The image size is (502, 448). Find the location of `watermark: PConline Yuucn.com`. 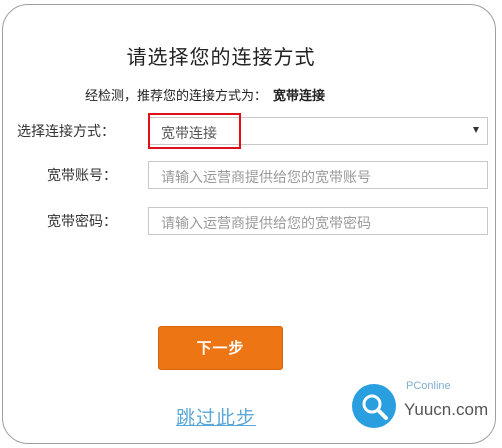

watermark: PConline Yuucn.com is located at coordinates (425, 410).